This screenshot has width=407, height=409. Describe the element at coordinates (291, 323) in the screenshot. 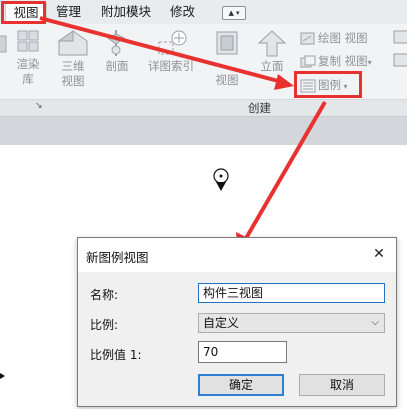

I see `scale-select: 自定义 ⌵` at that location.